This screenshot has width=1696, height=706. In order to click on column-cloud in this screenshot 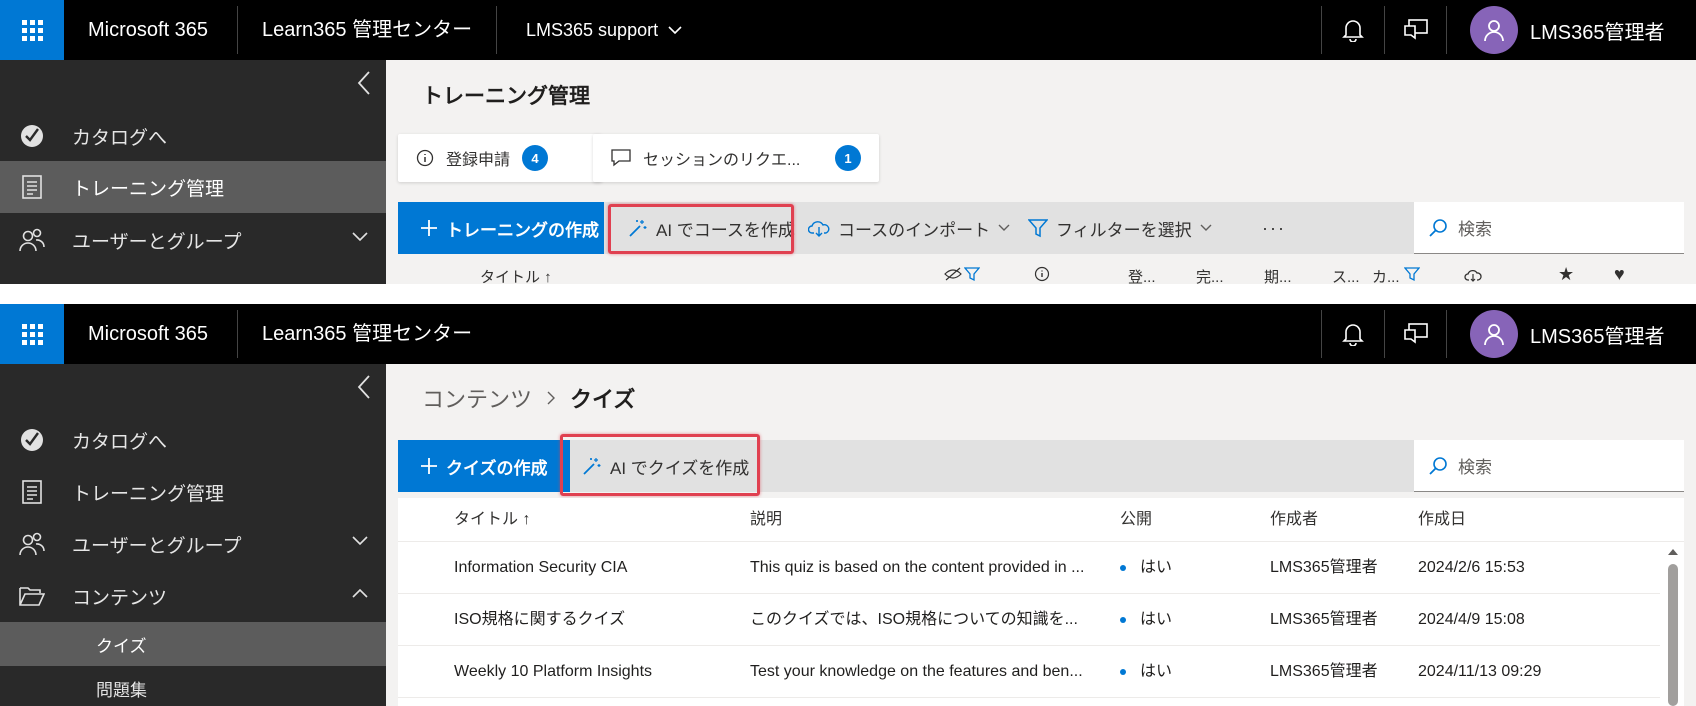, I will do `click(1473, 276)`.